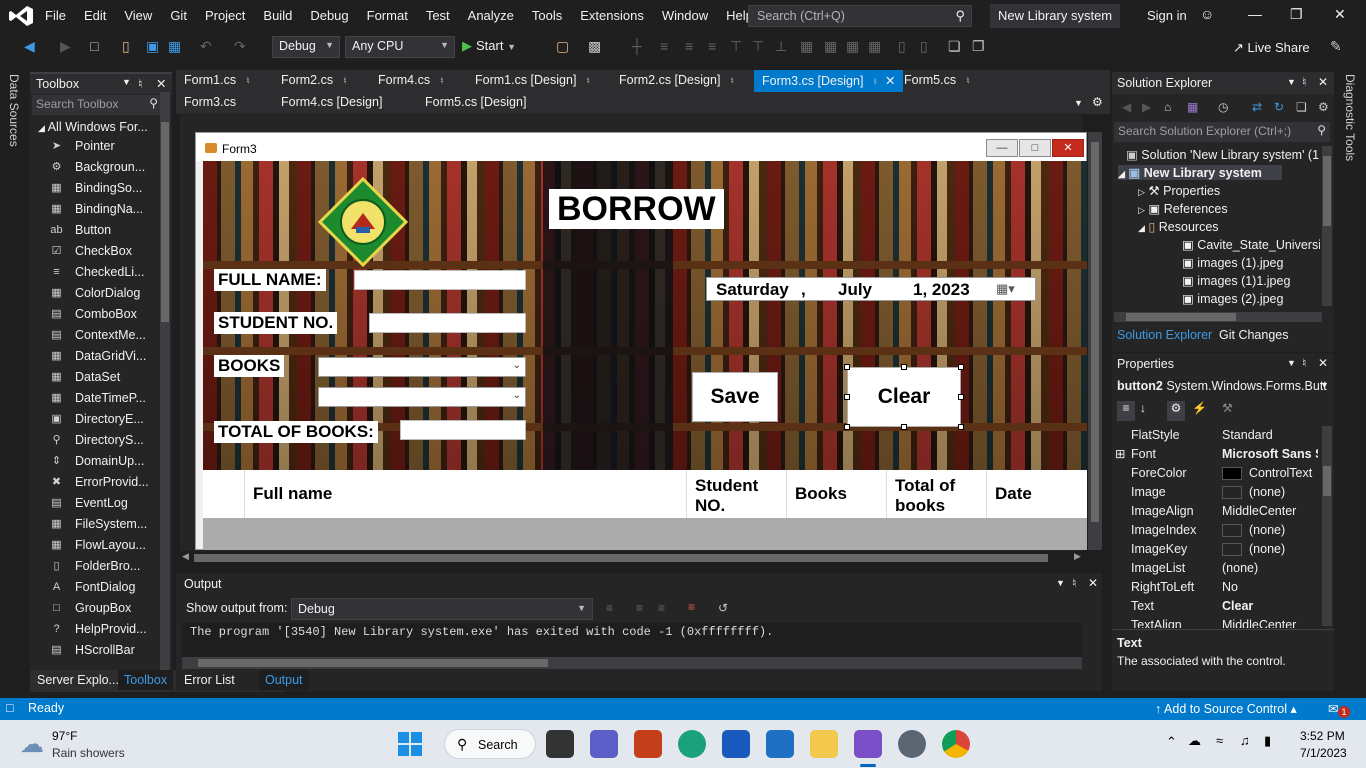  Describe the element at coordinates (1178, 226) in the screenshot. I see `tree-node-resources: ◢ ▯ Resources` at that location.